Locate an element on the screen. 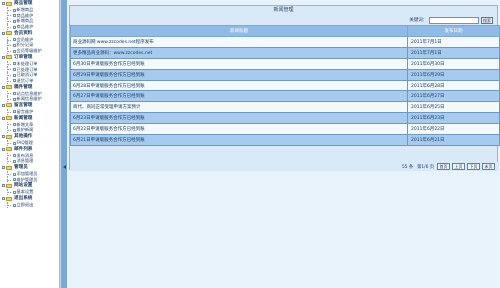 This screenshot has width=500, height=288. menu-item: 基本设置 is located at coordinates (29, 192).